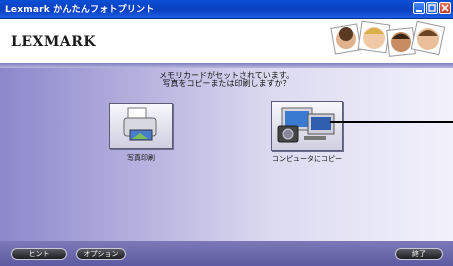 The width and height of the screenshot is (453, 266). I want to click on printer-icon, so click(140, 124).